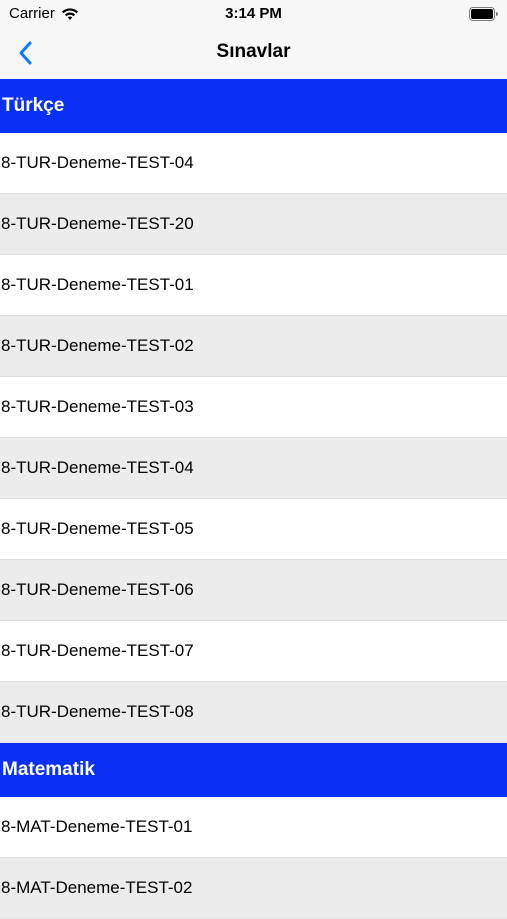 Image resolution: width=507 pixels, height=919 pixels. What do you see at coordinates (253, 888) in the screenshot?
I see `list-item: 8-MAT-Deneme-TEST-02` at bounding box center [253, 888].